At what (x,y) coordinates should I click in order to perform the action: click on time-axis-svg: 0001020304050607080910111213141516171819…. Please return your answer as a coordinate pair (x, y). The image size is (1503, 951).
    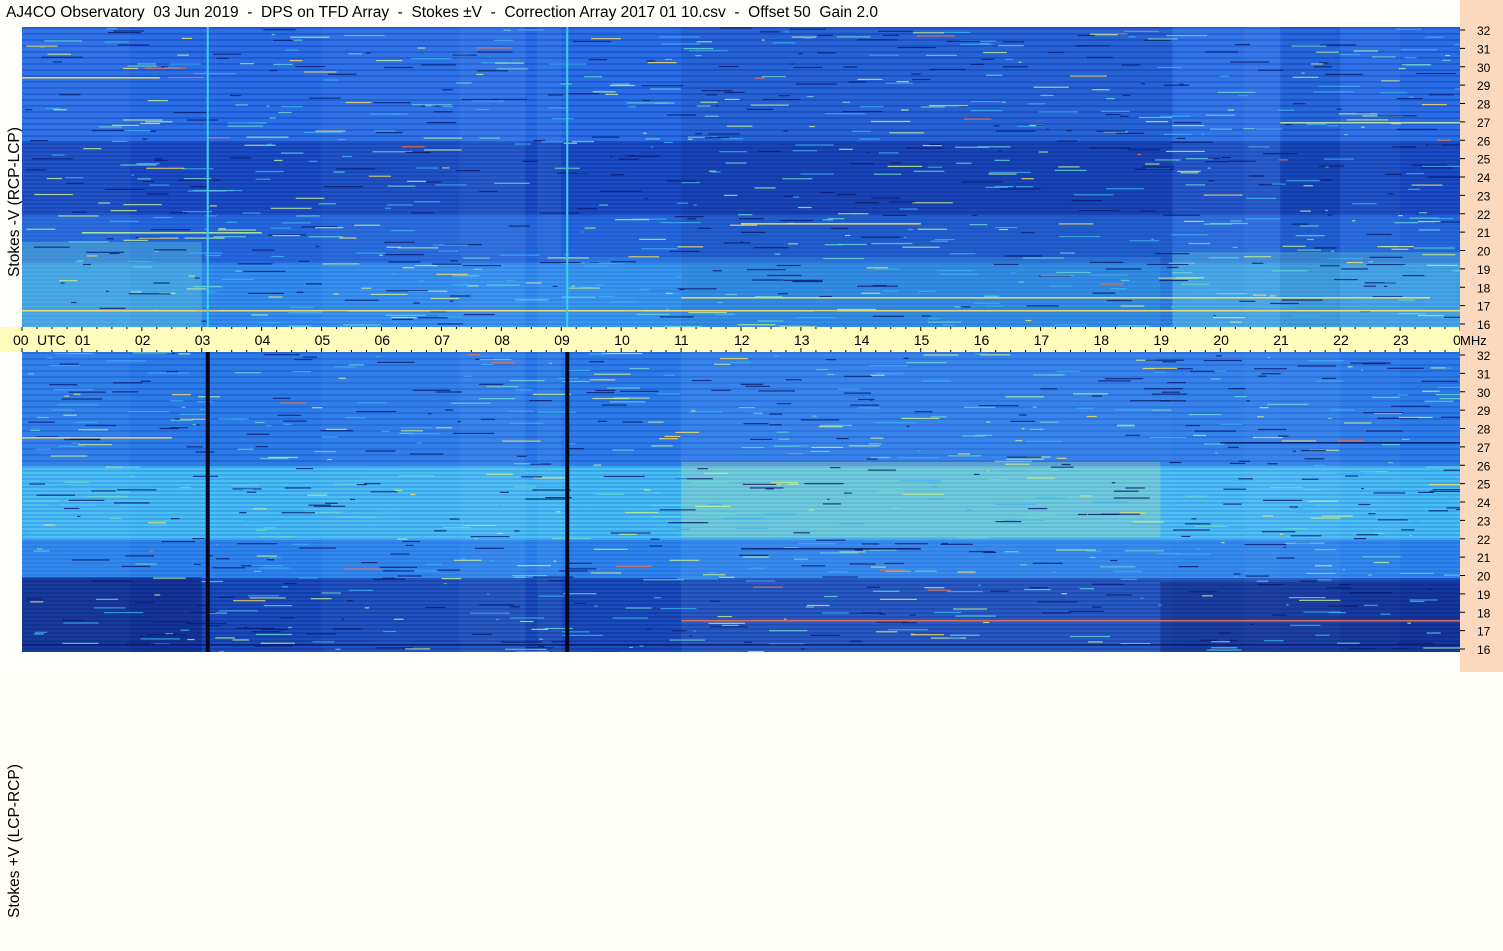
    Looking at the image, I should click on (730, 339).